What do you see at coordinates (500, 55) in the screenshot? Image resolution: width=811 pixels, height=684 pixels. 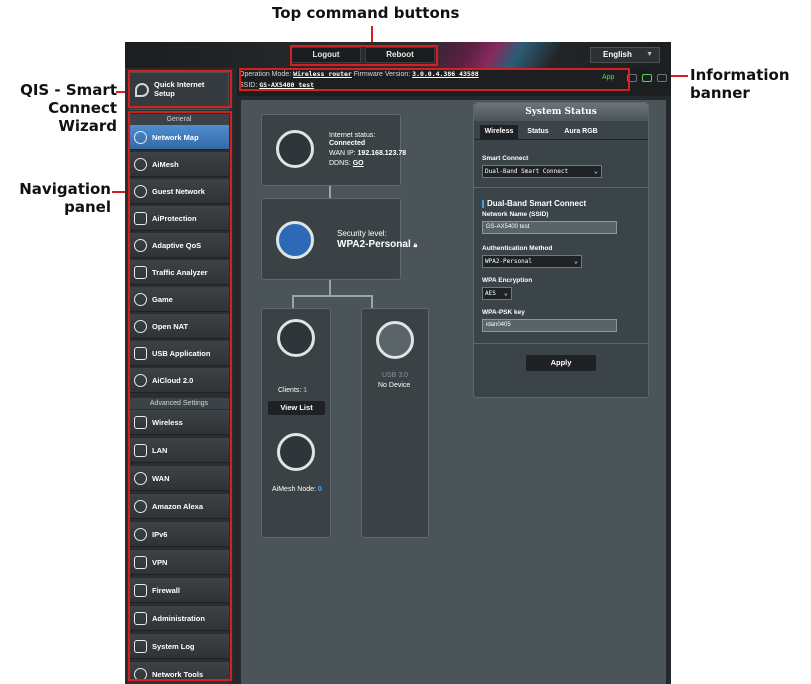 I see `header-decoration` at bounding box center [500, 55].